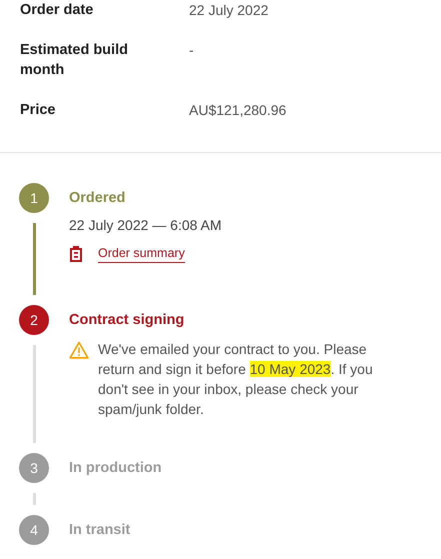 The image size is (441, 559). I want to click on clipboard-icon, so click(76, 254).